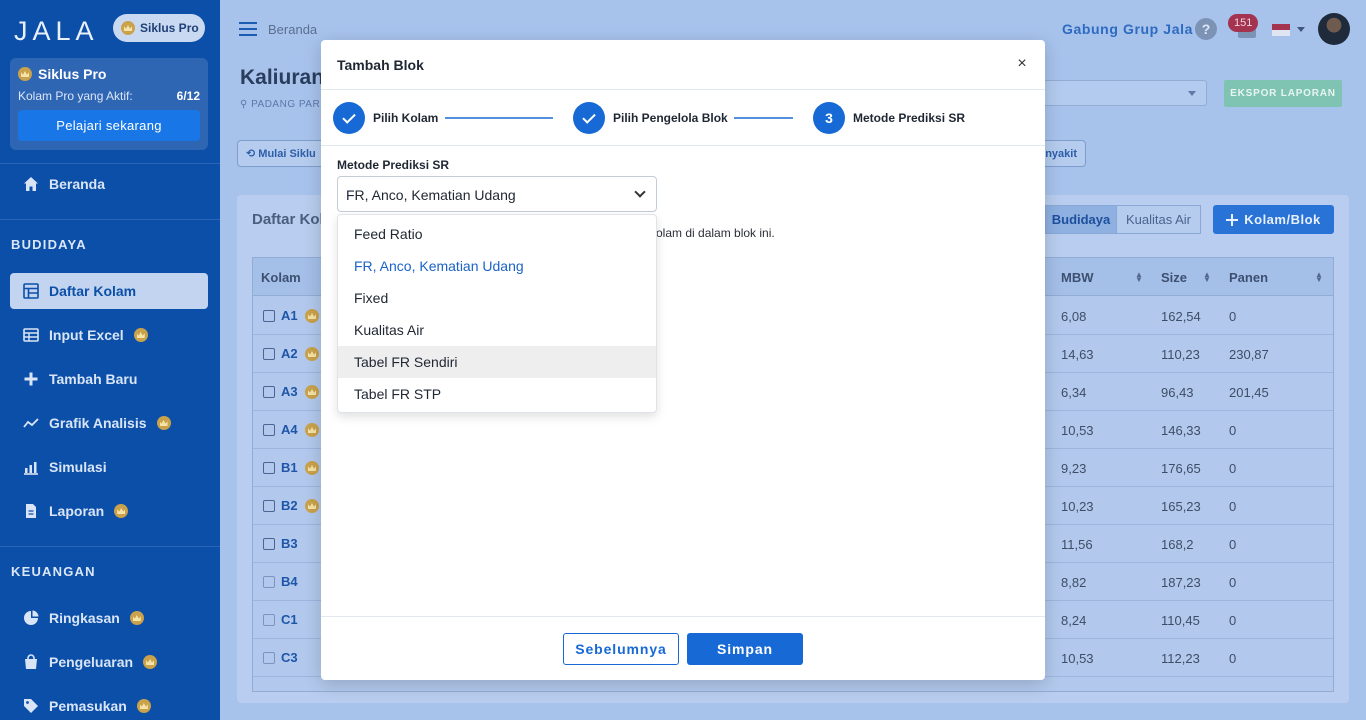 Image resolution: width=1366 pixels, height=720 pixels. Describe the element at coordinates (109, 184) in the screenshot. I see `sidebar-item-home: Beranda` at that location.